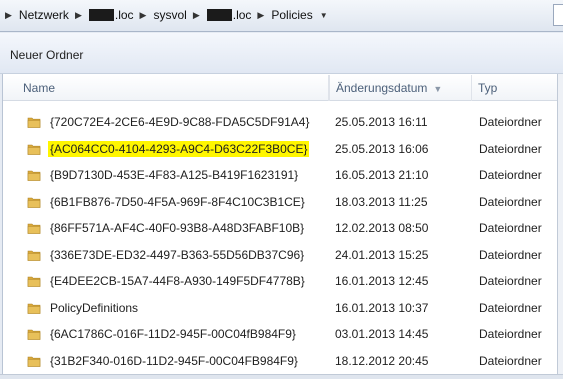  I want to click on breadcrumb-item-domain-2-label: .loc, so click(242, 15).